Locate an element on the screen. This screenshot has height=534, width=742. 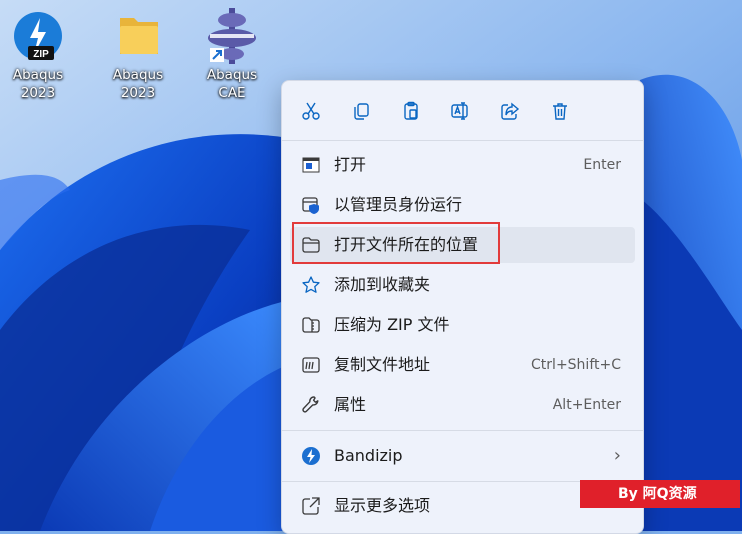
submenu-chevron-icon: › is located at coordinates (617, 455).